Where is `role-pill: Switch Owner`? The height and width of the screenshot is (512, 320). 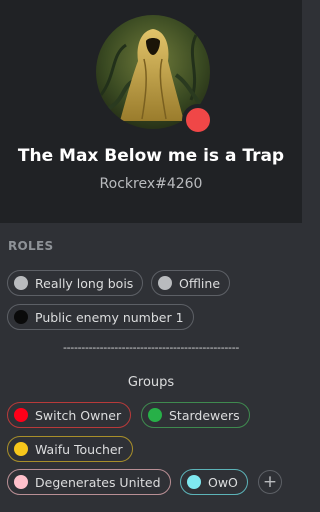
role-pill: Switch Owner is located at coordinates (69, 415).